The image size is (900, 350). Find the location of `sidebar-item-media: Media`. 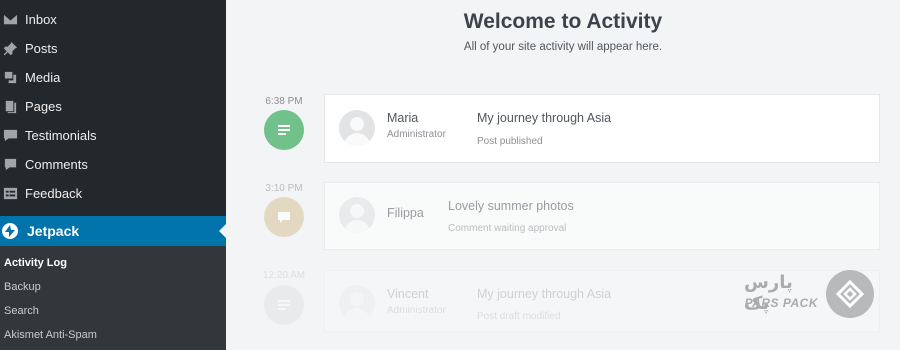

sidebar-item-media: Media is located at coordinates (113, 77).